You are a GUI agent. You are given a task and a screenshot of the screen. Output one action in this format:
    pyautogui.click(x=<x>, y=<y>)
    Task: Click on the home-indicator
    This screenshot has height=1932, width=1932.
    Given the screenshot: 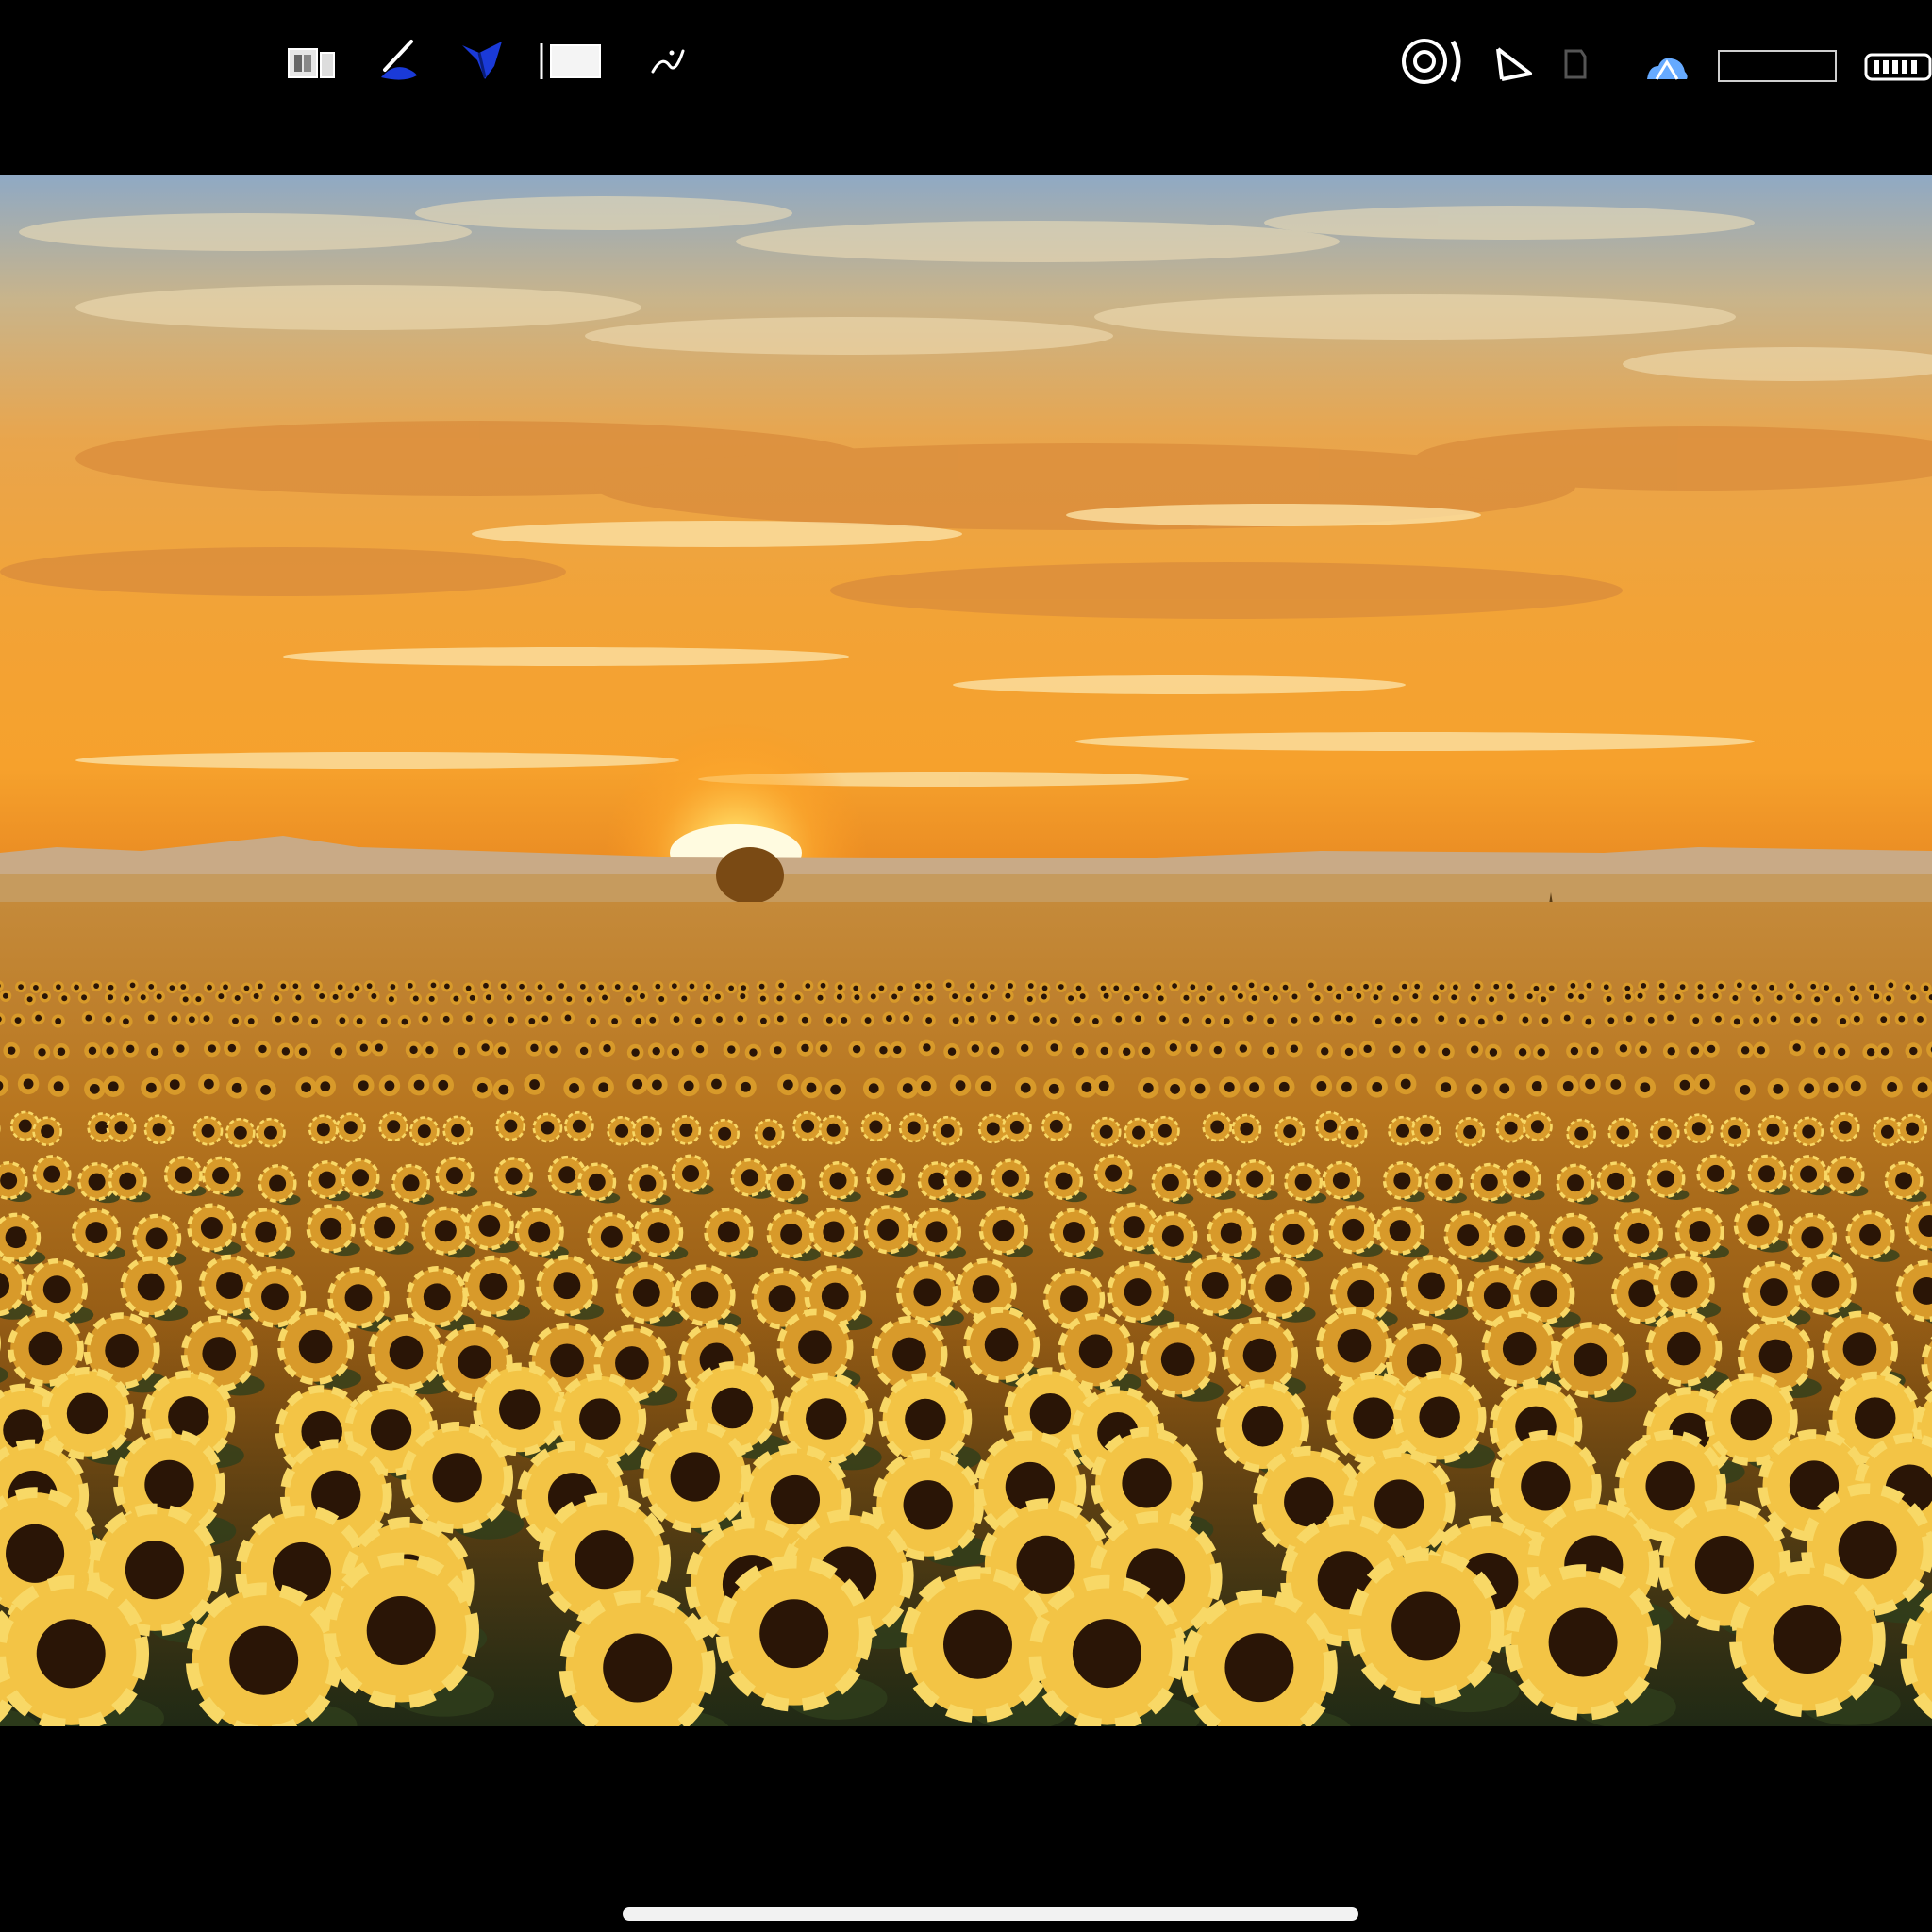 What is the action you would take?
    pyautogui.click(x=991, y=1914)
    